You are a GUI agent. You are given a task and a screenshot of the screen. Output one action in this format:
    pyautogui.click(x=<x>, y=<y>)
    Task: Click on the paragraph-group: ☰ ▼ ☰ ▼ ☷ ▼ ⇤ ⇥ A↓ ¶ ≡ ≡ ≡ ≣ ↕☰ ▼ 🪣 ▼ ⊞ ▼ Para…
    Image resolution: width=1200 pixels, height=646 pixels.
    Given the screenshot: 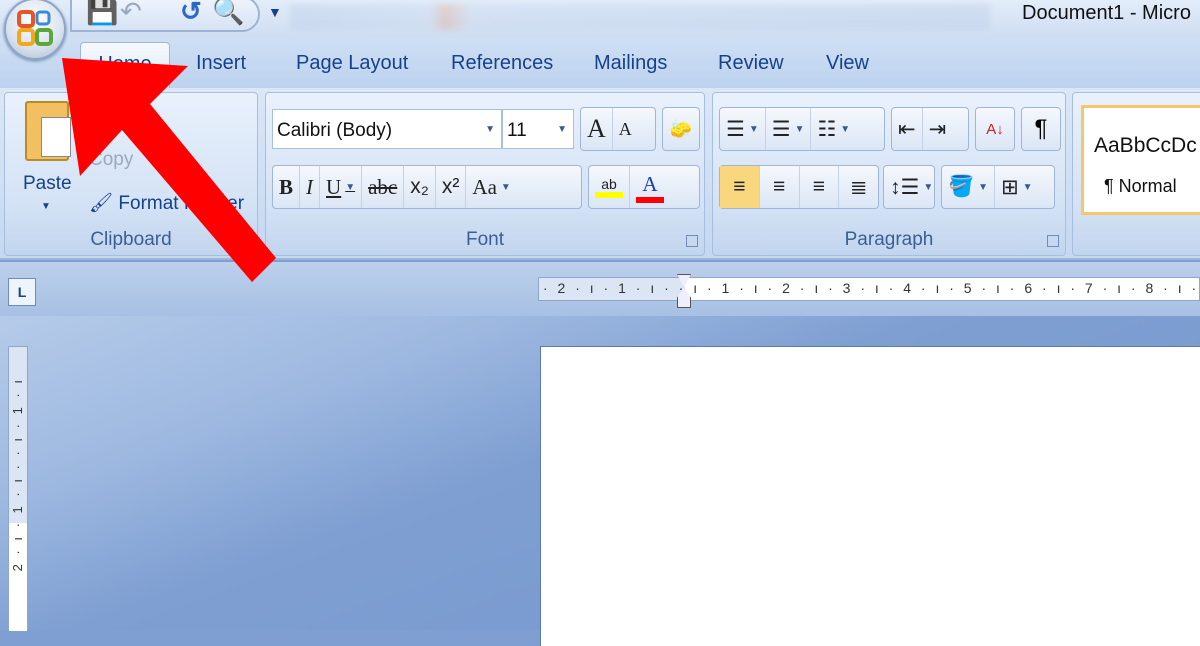 What is the action you would take?
    pyautogui.click(x=889, y=174)
    